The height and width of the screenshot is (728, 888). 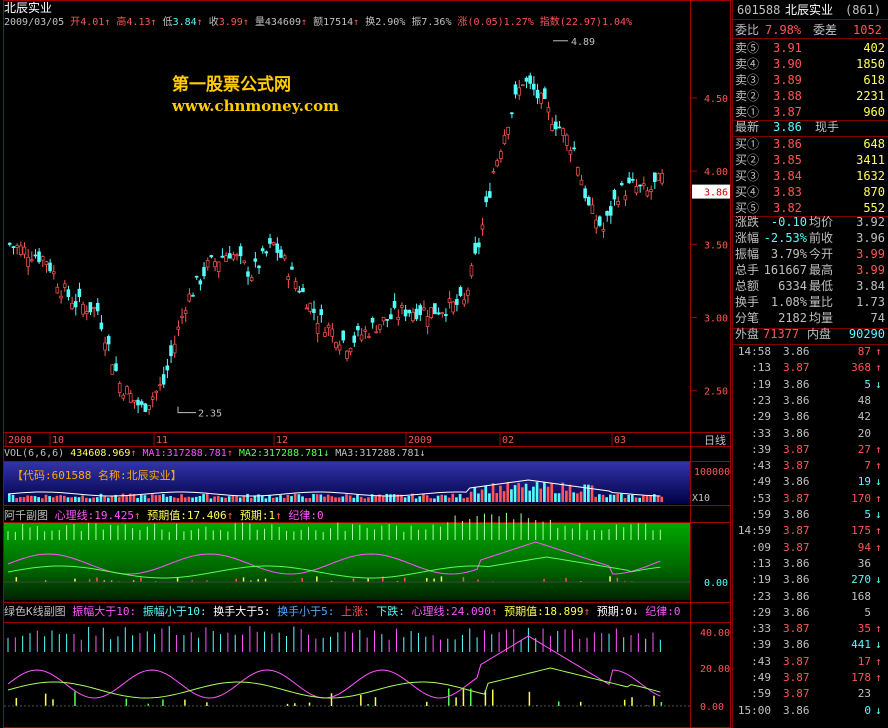 What do you see at coordinates (787, 192) in the screenshot?
I see `cell: 3.83` at bounding box center [787, 192].